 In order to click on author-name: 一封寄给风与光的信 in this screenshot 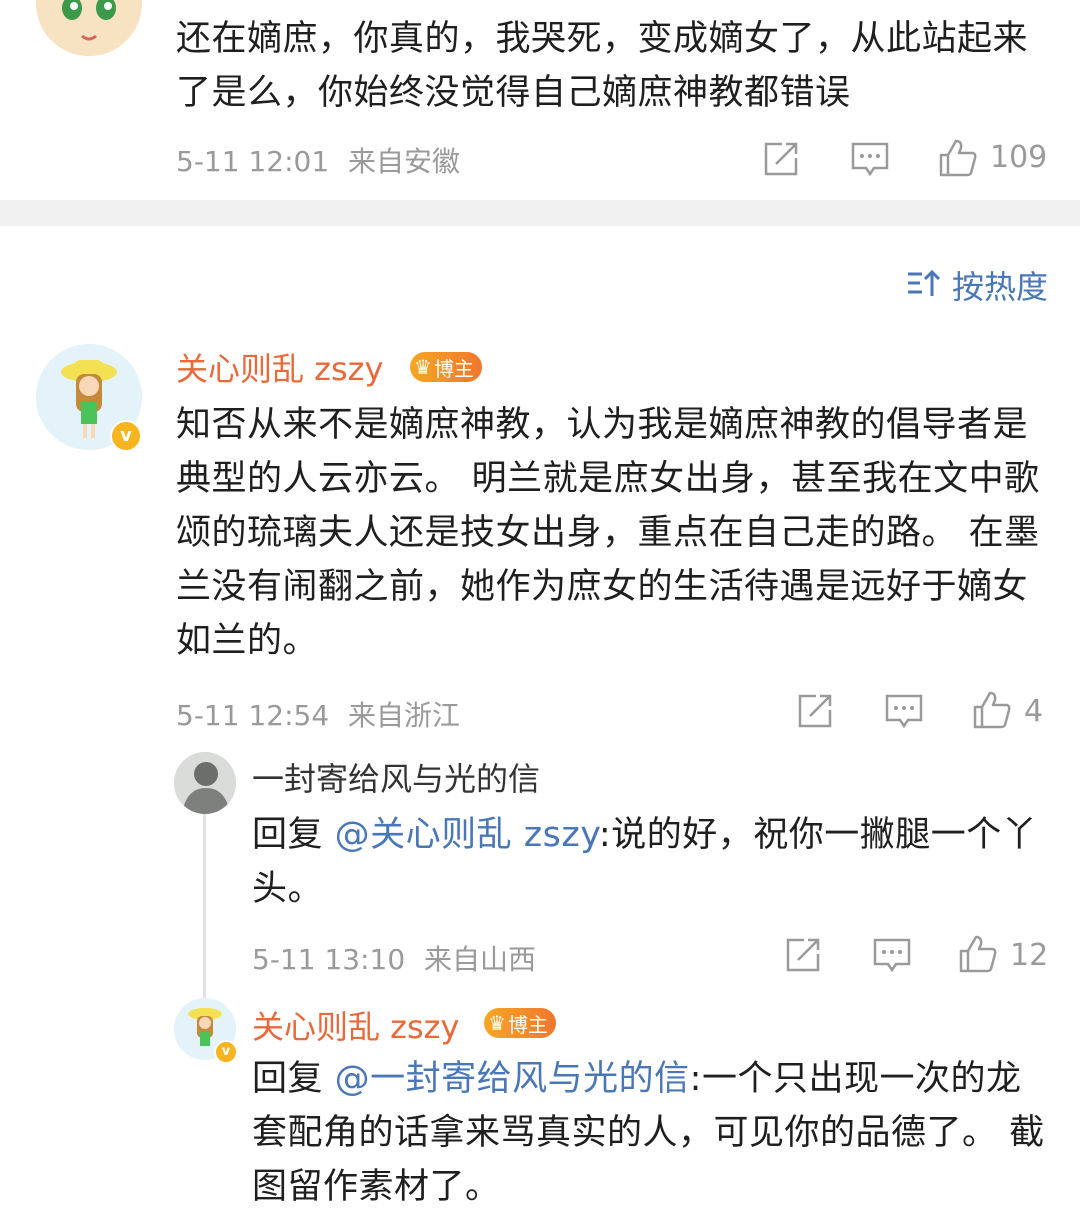, I will do `click(396, 777)`.